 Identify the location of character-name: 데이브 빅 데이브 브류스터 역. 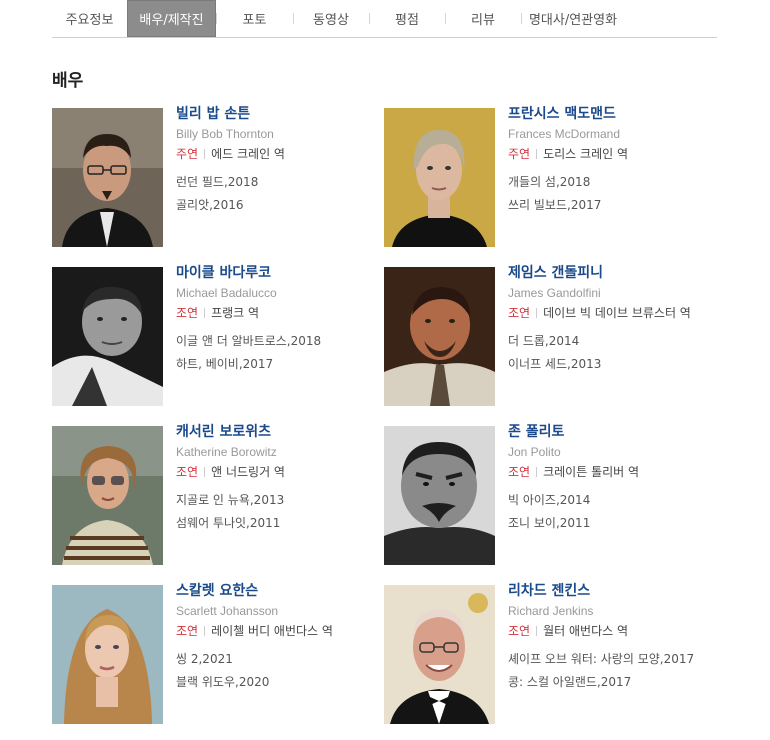
(617, 313).